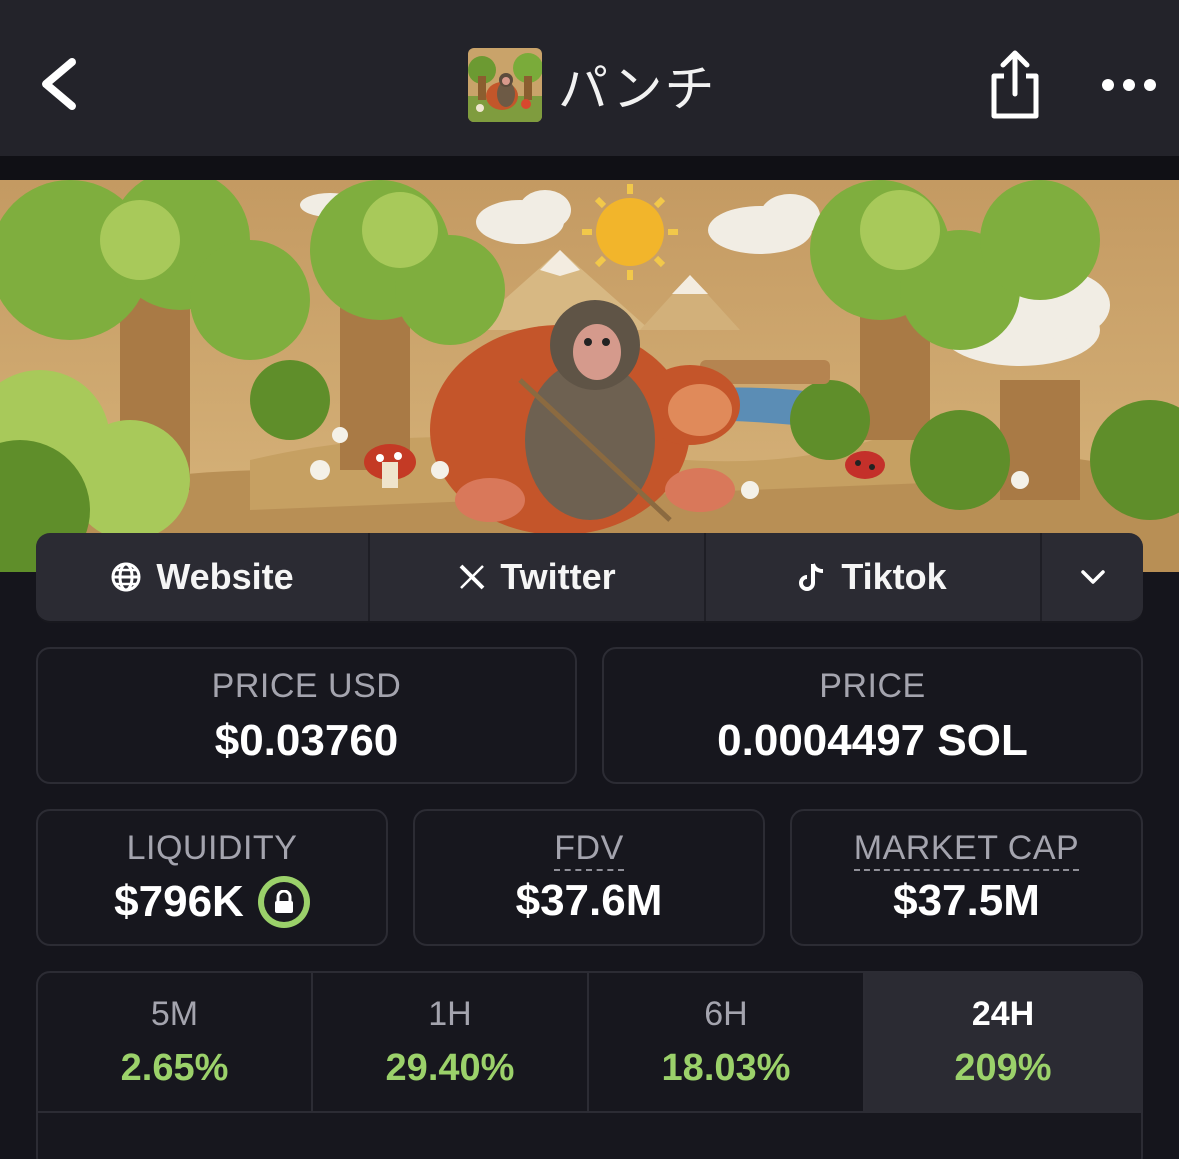 Image resolution: width=1179 pixels, height=1159 pixels. What do you see at coordinates (726, 1014) in the screenshot?
I see `timeframe-label: 6H` at bounding box center [726, 1014].